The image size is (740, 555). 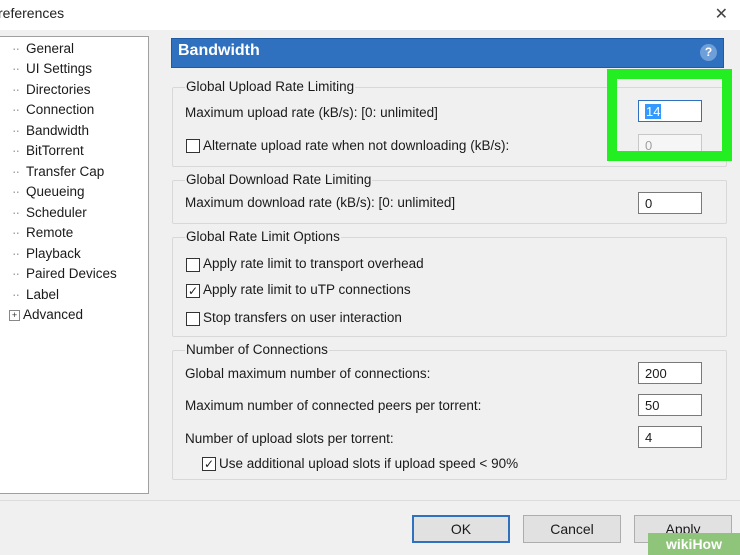 I want to click on transport-overhead-checkbox, so click(x=193, y=265).